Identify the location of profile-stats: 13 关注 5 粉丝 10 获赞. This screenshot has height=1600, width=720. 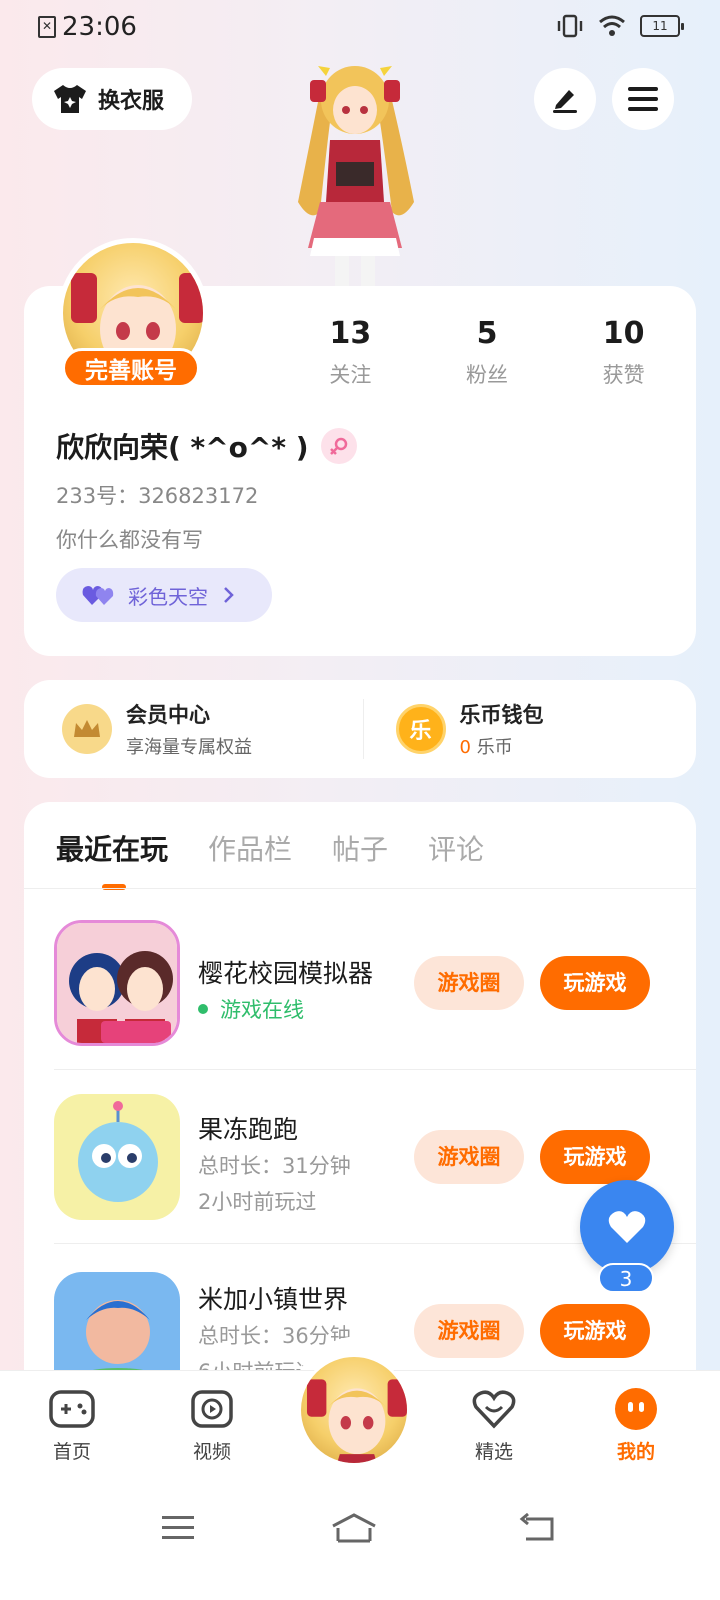
(487, 352).